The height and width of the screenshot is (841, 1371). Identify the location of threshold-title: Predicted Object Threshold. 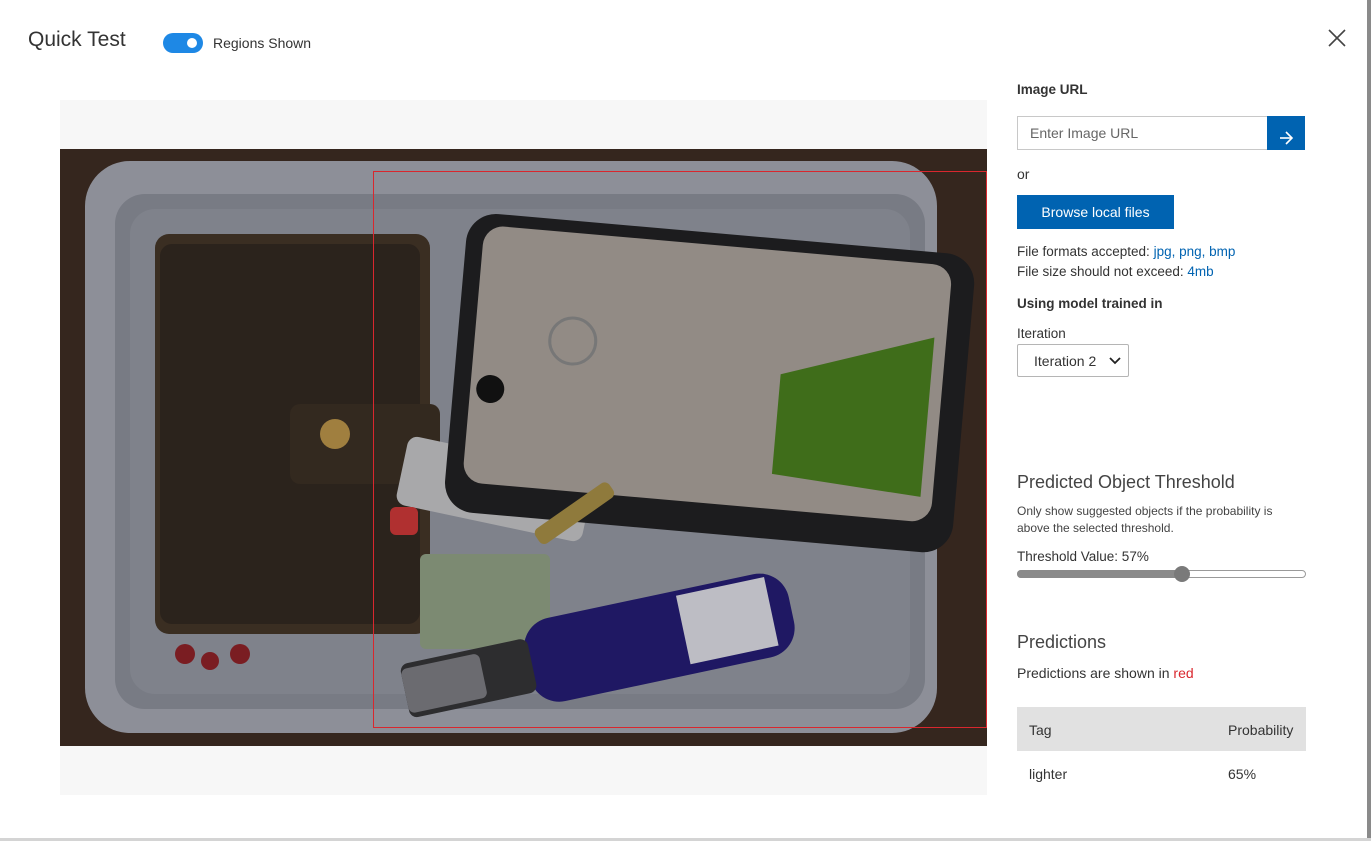
(1126, 482).